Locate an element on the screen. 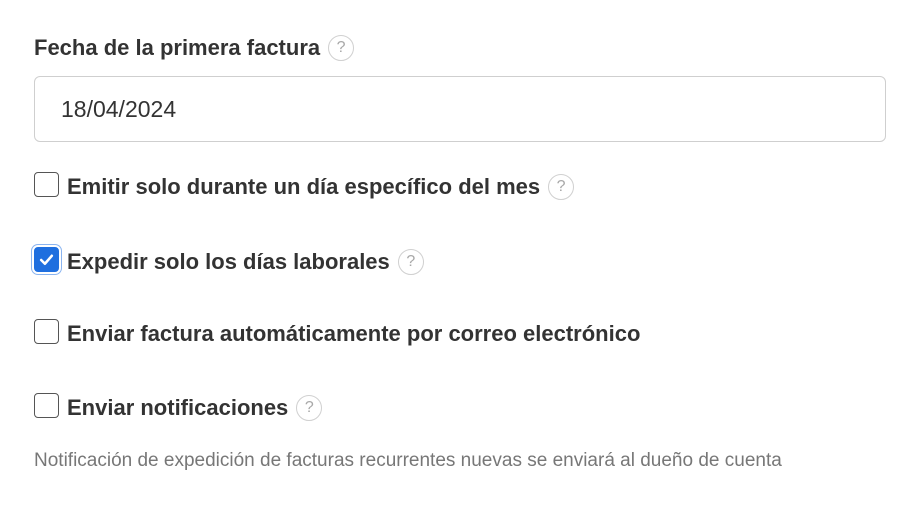  specific-day-checkbox is located at coordinates (46, 184).